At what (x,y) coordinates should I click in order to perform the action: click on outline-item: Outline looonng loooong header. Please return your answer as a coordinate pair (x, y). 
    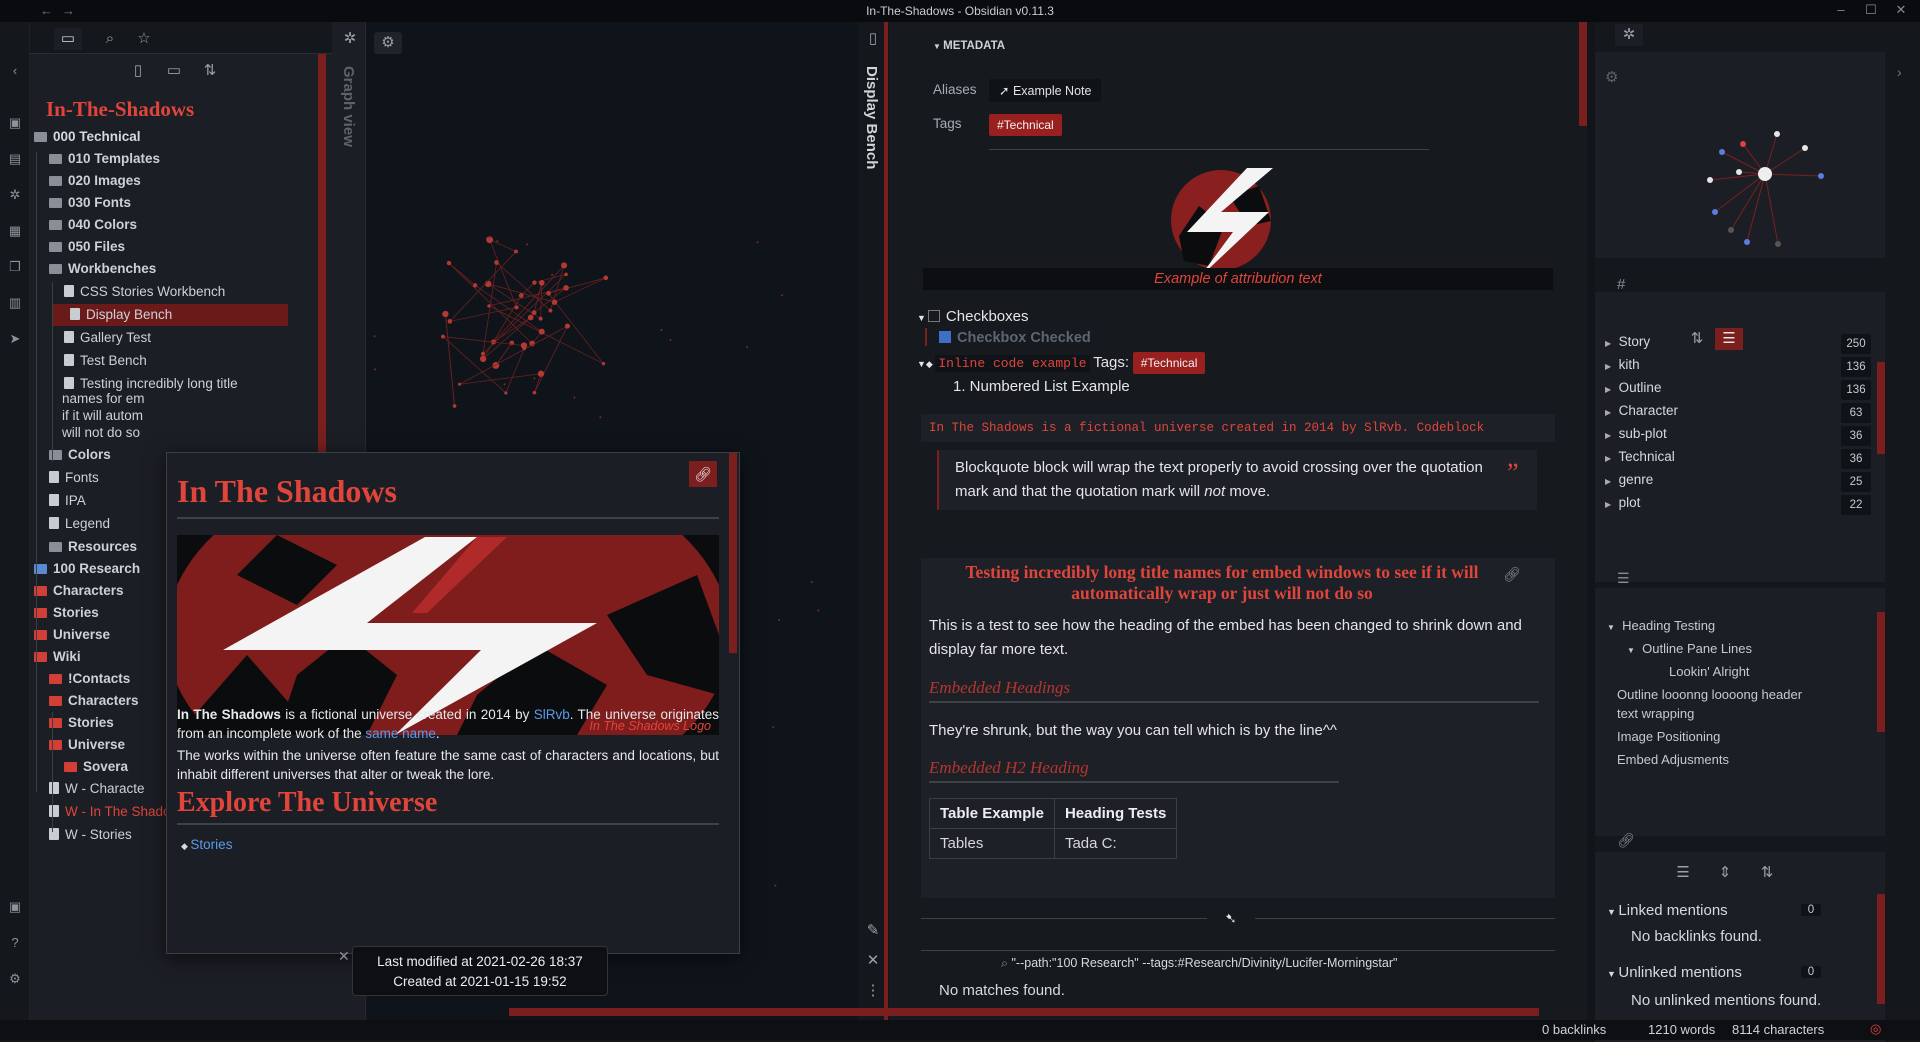
    Looking at the image, I should click on (1709, 694).